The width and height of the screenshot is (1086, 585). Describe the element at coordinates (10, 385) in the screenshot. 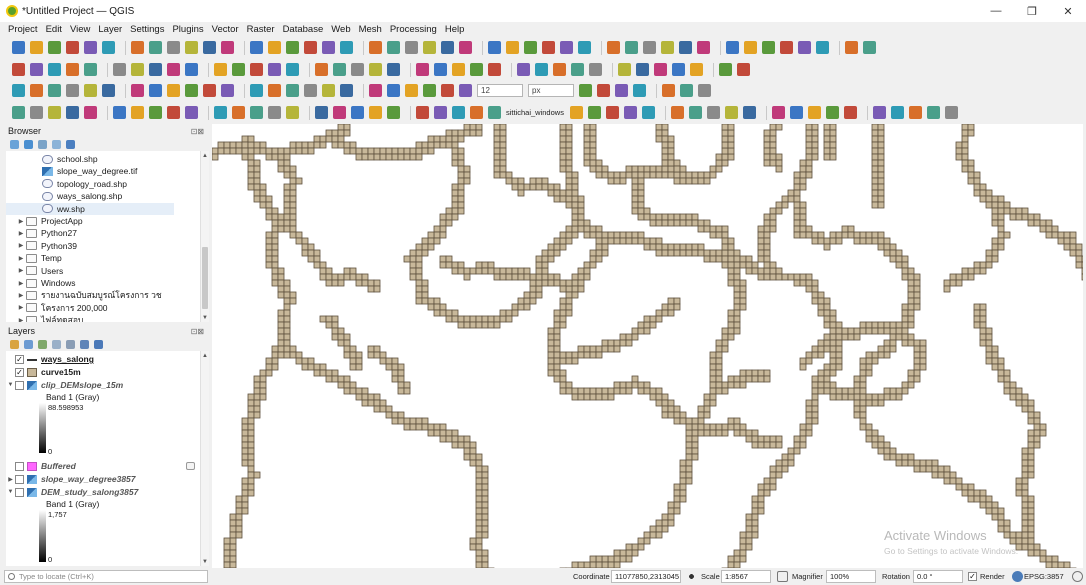

I see `expand-arrow-icon: ▼` at that location.